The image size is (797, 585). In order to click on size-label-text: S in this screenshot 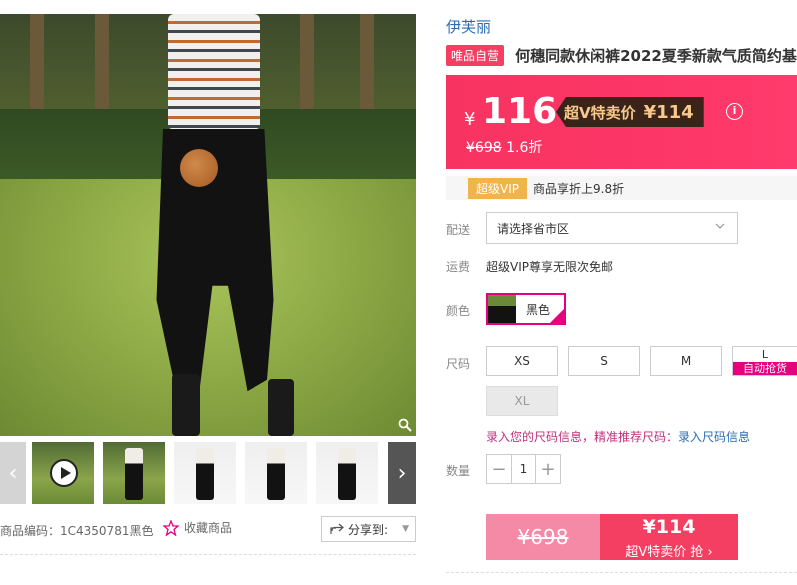, I will do `click(604, 361)`.